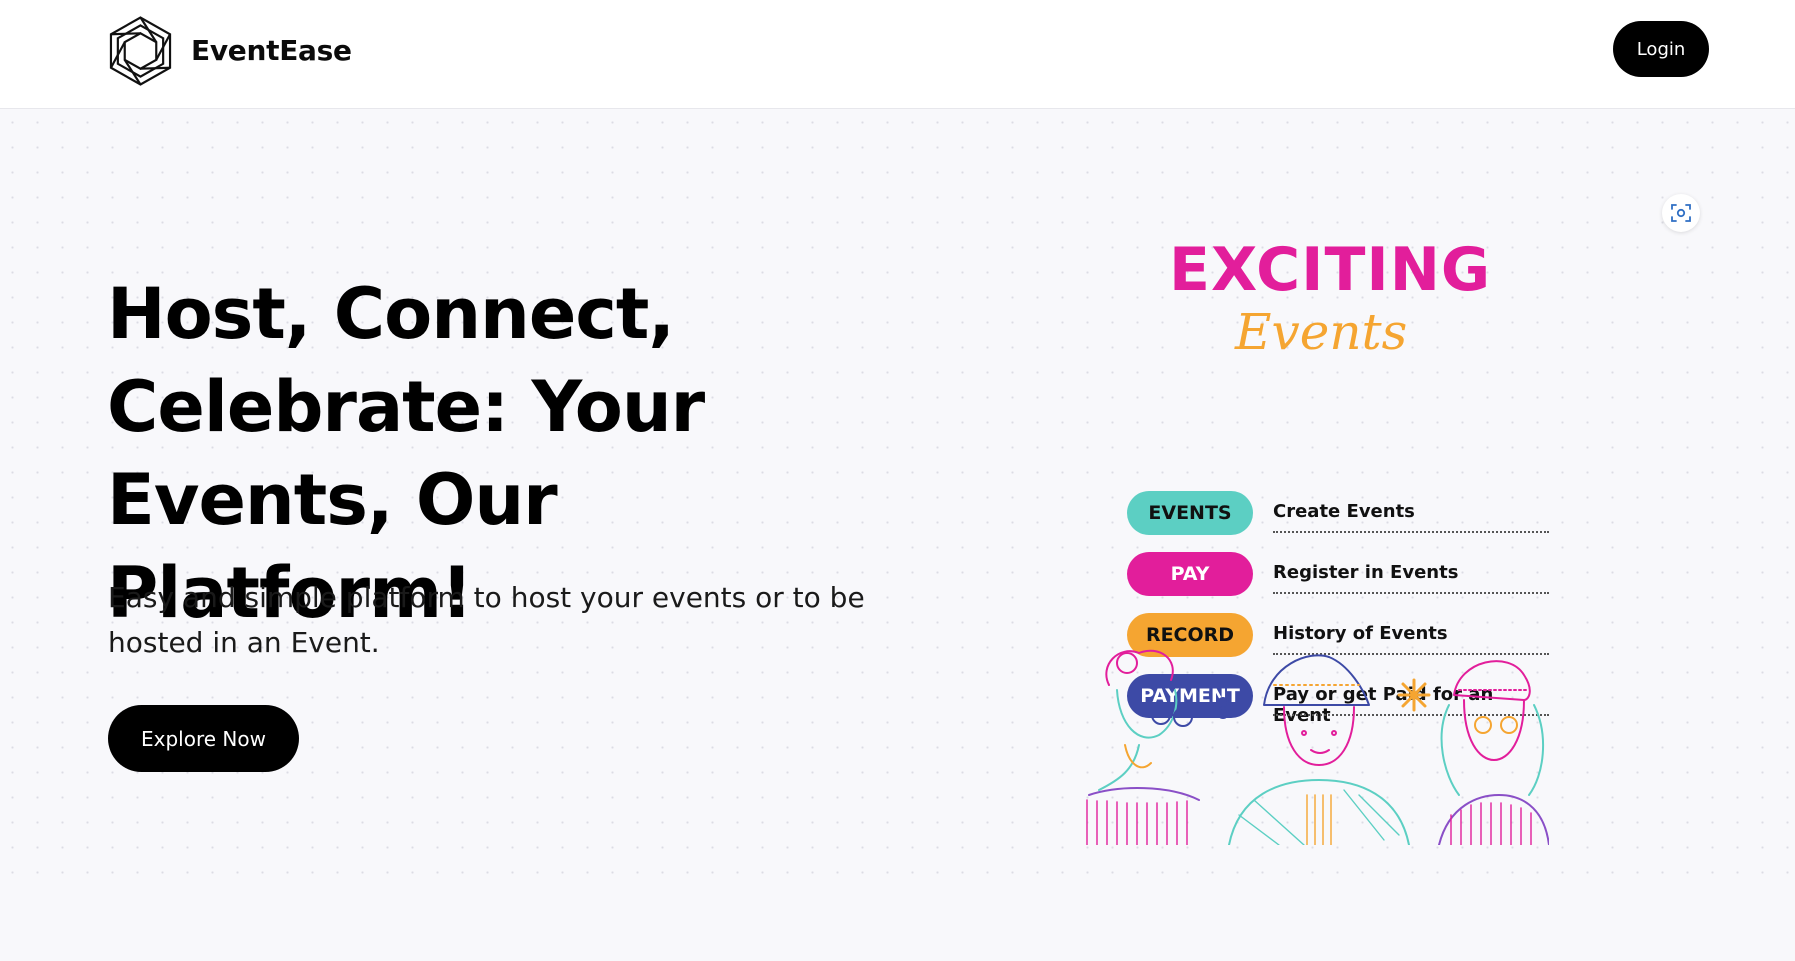  What do you see at coordinates (1190, 574) in the screenshot?
I see `feature-tag: PAY` at bounding box center [1190, 574].